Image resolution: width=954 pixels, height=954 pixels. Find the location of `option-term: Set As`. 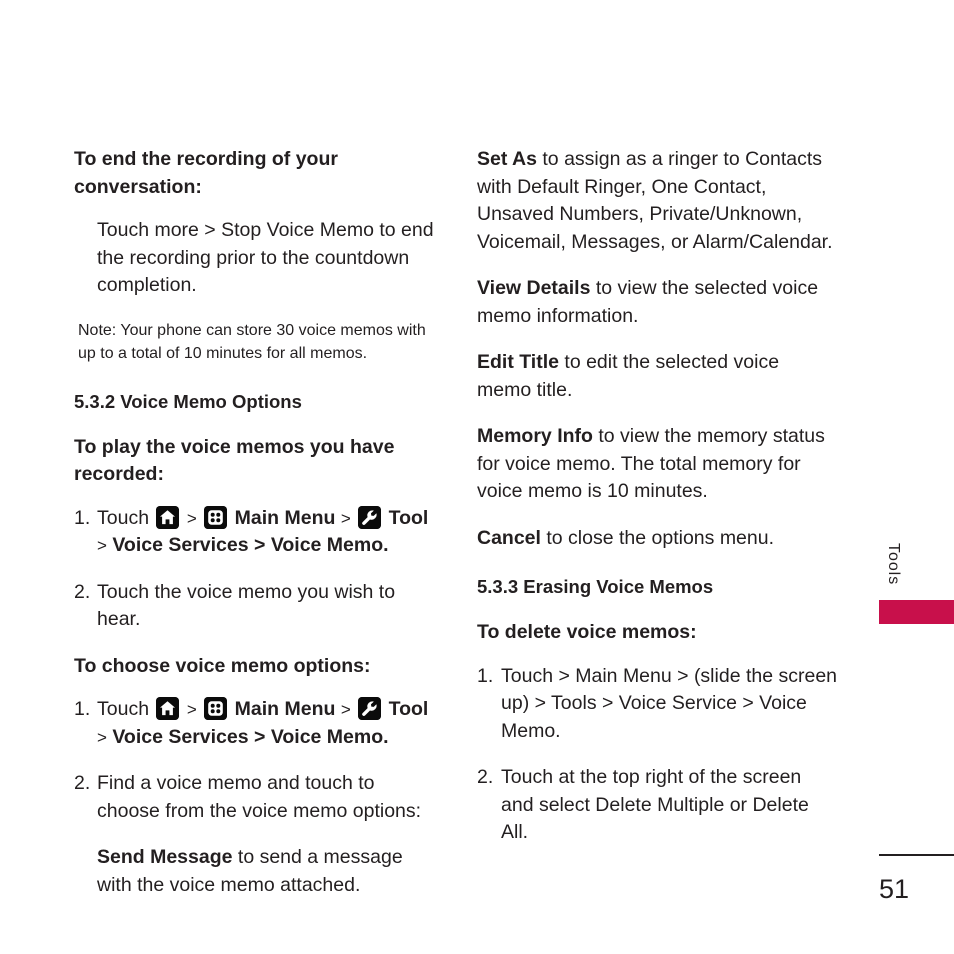

option-term: Set As is located at coordinates (507, 159).